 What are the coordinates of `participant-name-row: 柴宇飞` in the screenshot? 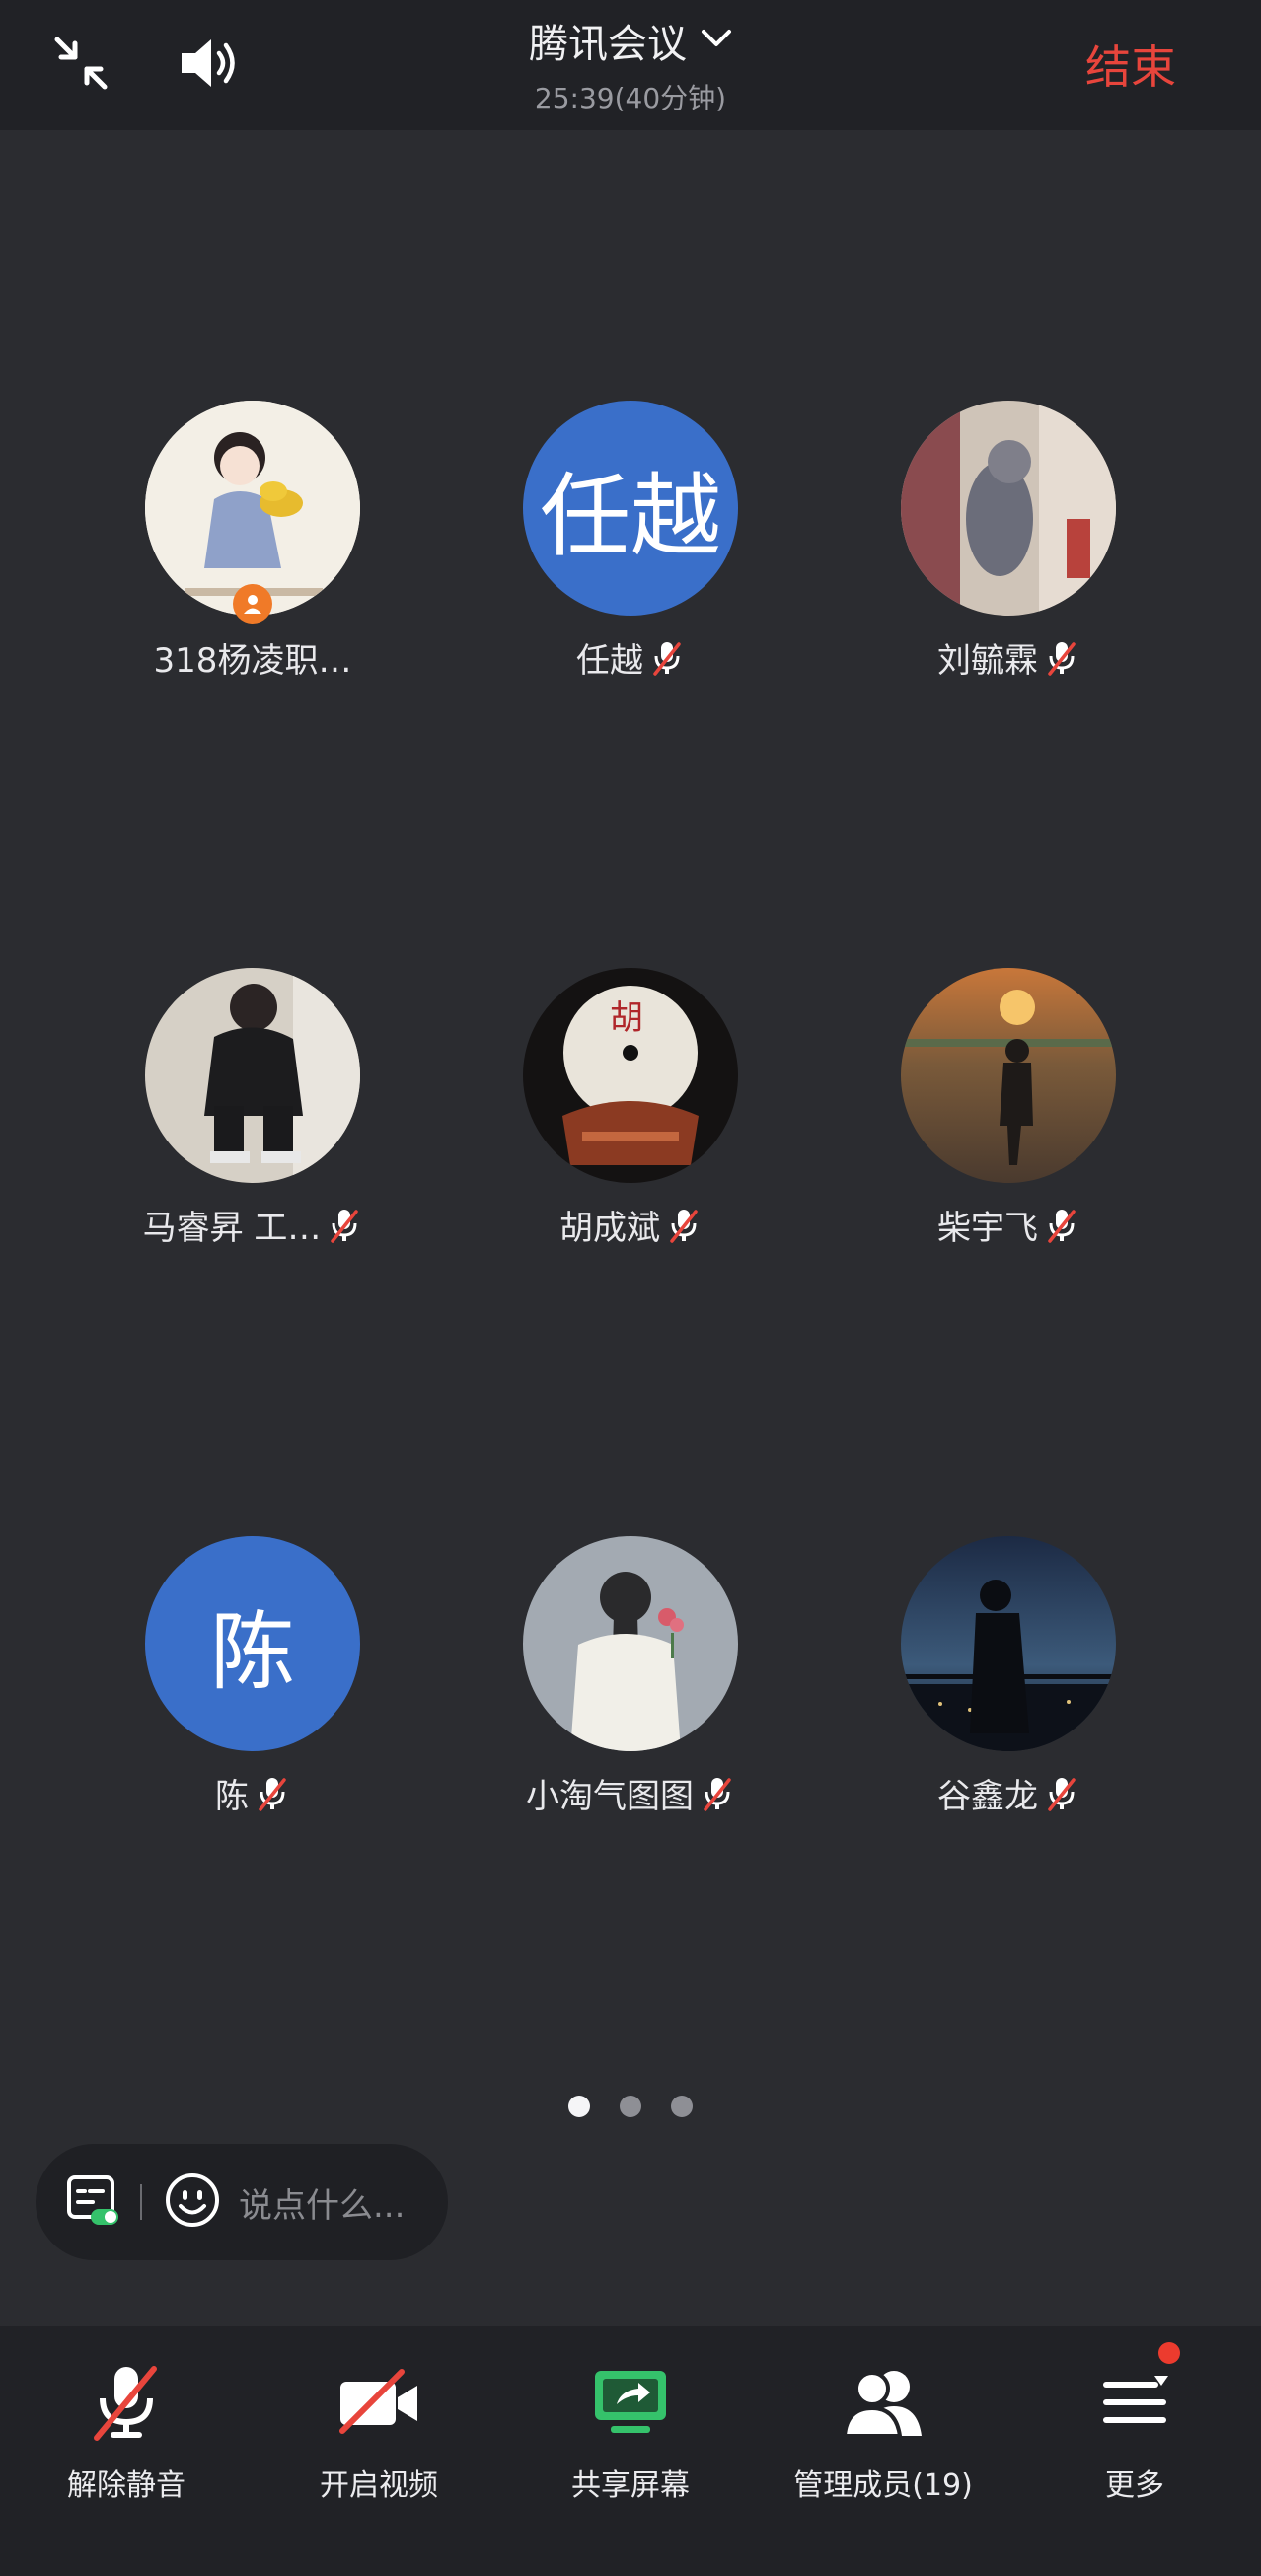 It's located at (1008, 1225).